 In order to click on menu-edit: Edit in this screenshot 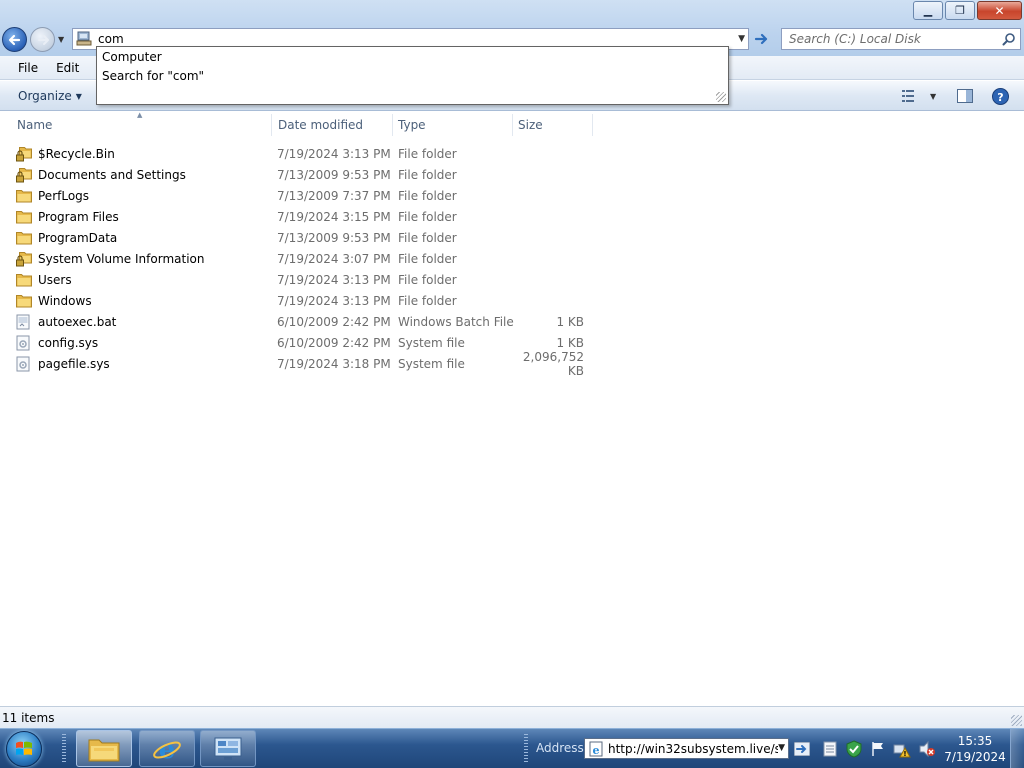, I will do `click(65, 68)`.